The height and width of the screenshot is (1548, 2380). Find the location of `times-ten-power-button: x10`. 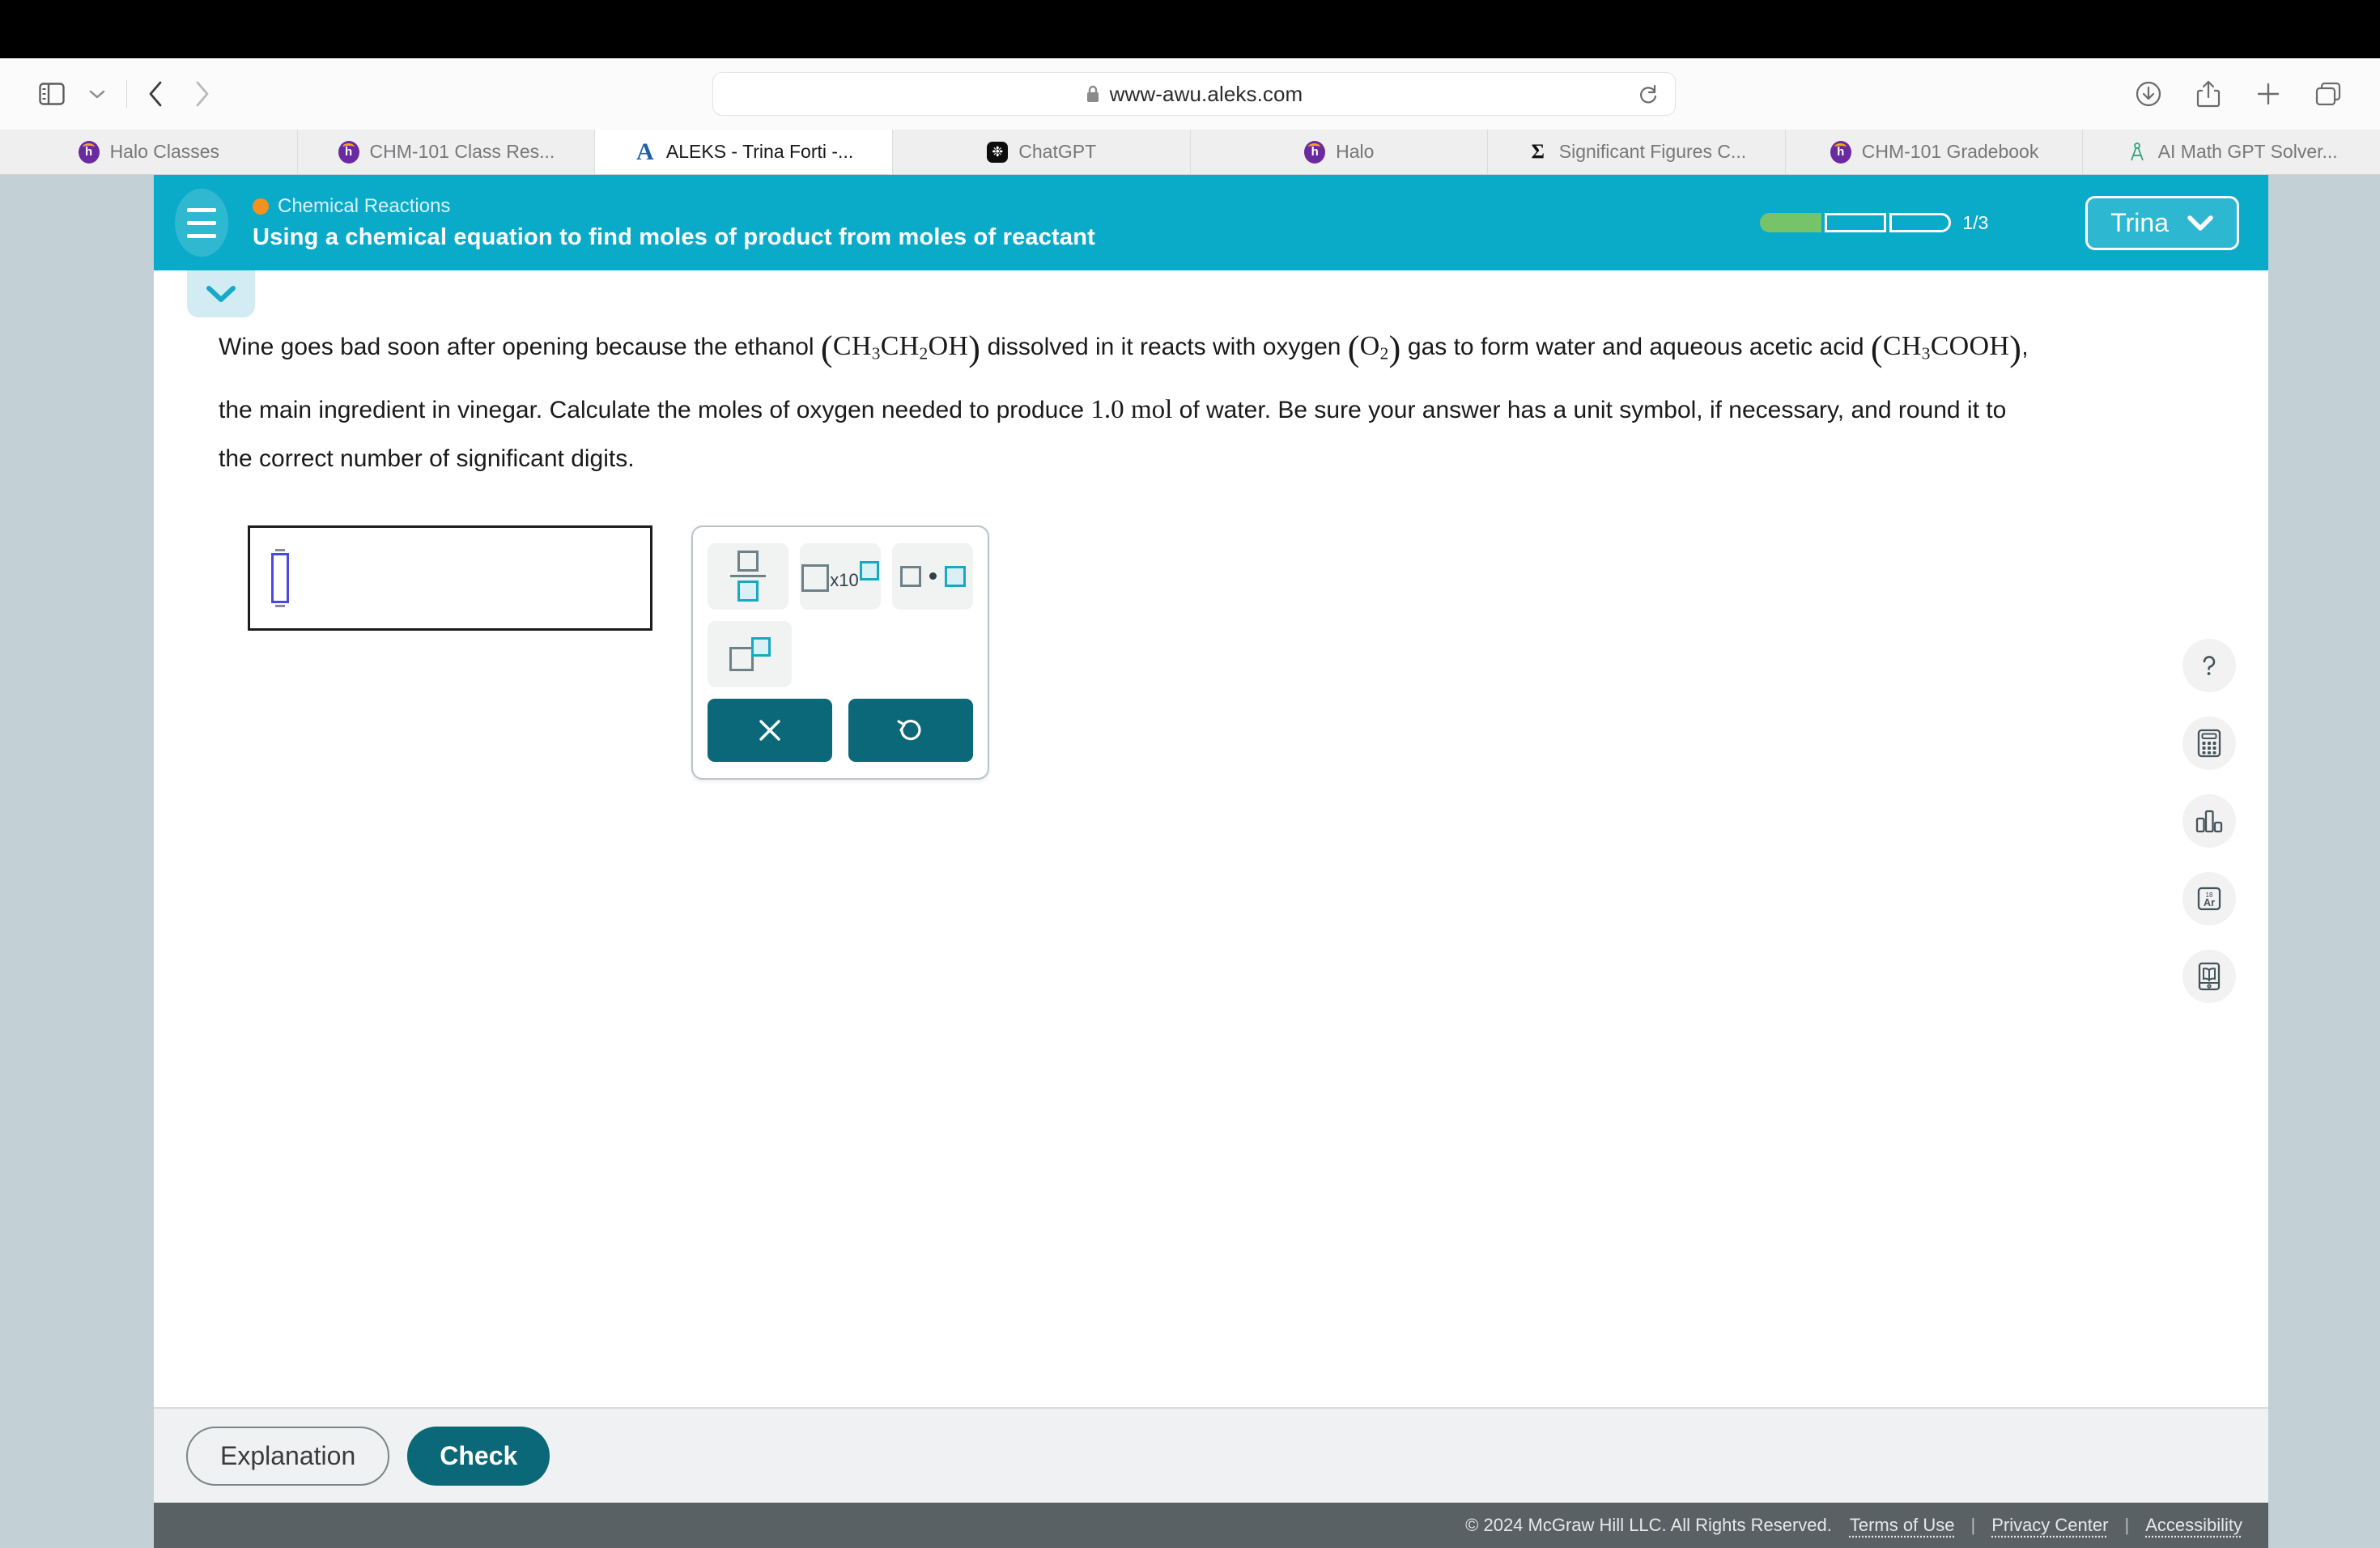

times-ten-power-button: x10 is located at coordinates (840, 576).